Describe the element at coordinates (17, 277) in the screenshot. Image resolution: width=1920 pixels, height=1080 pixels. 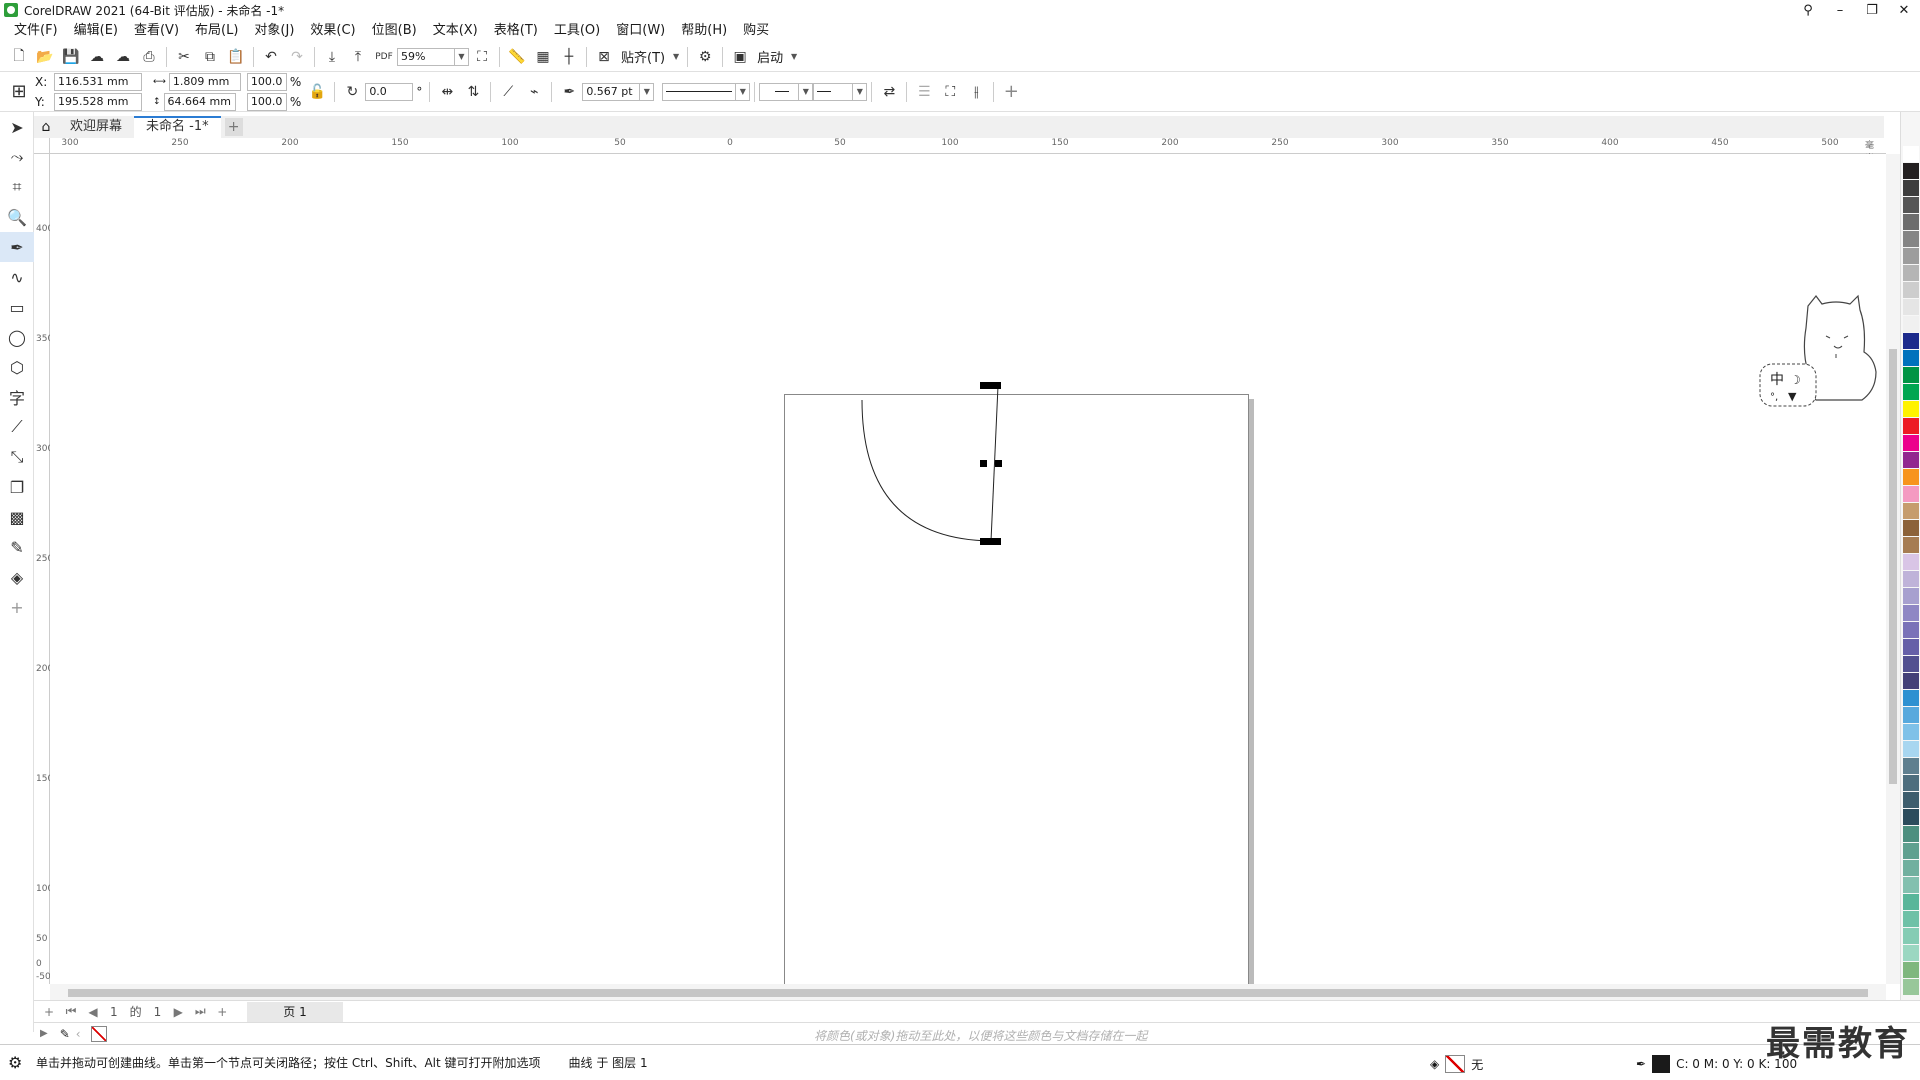
I see `artistic-media-tool-icon: ∿` at that location.